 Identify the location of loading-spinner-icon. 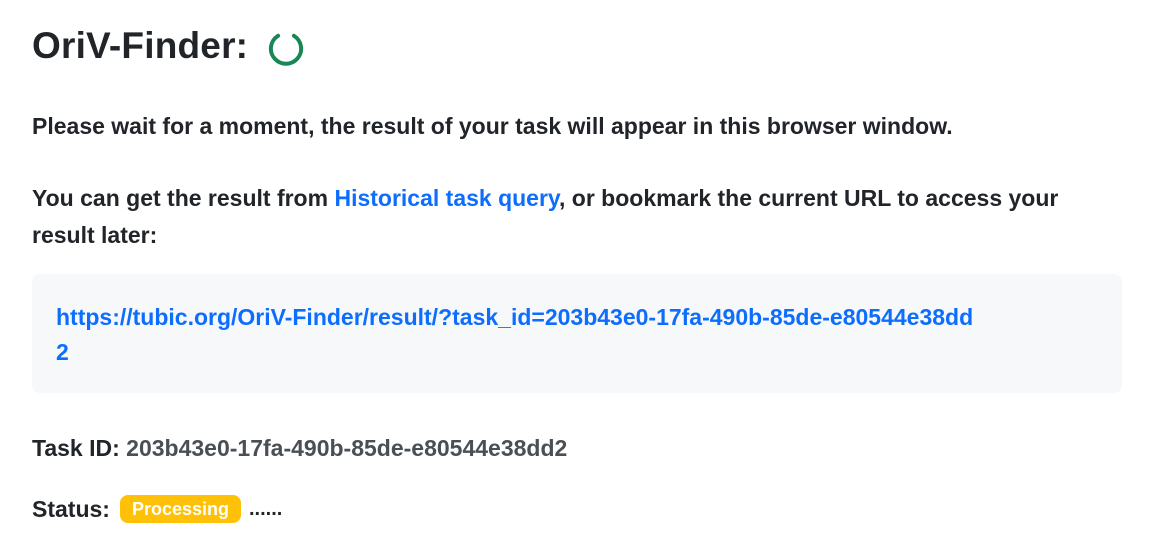
(286, 49).